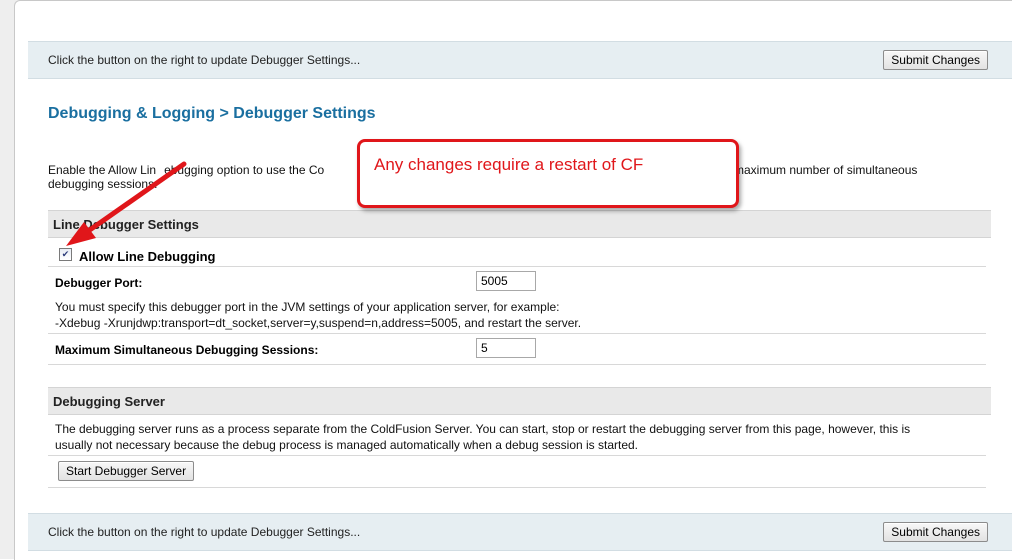 The height and width of the screenshot is (560, 1012). Describe the element at coordinates (126, 224) in the screenshot. I see `section-title-line-debugger: Line Debugger Settings` at that location.